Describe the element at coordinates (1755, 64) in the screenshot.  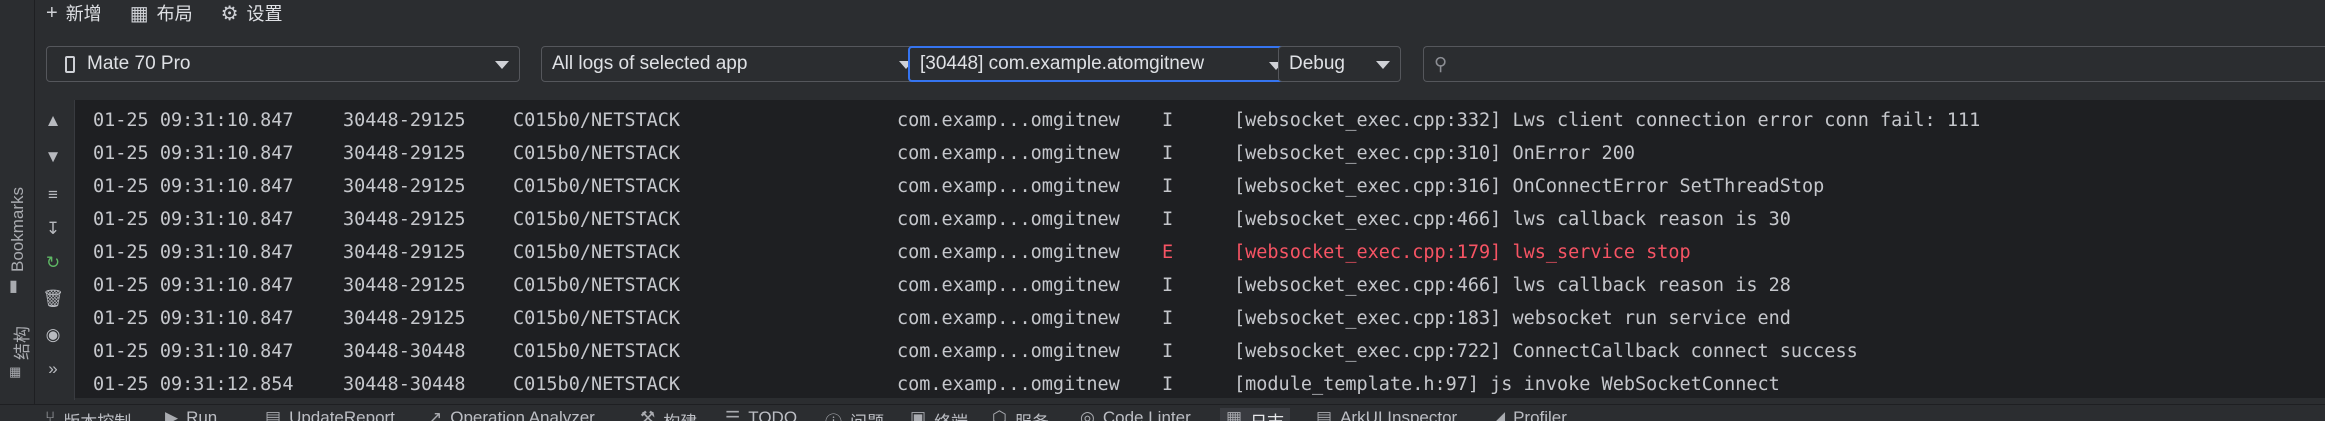
I see `search-input` at that location.